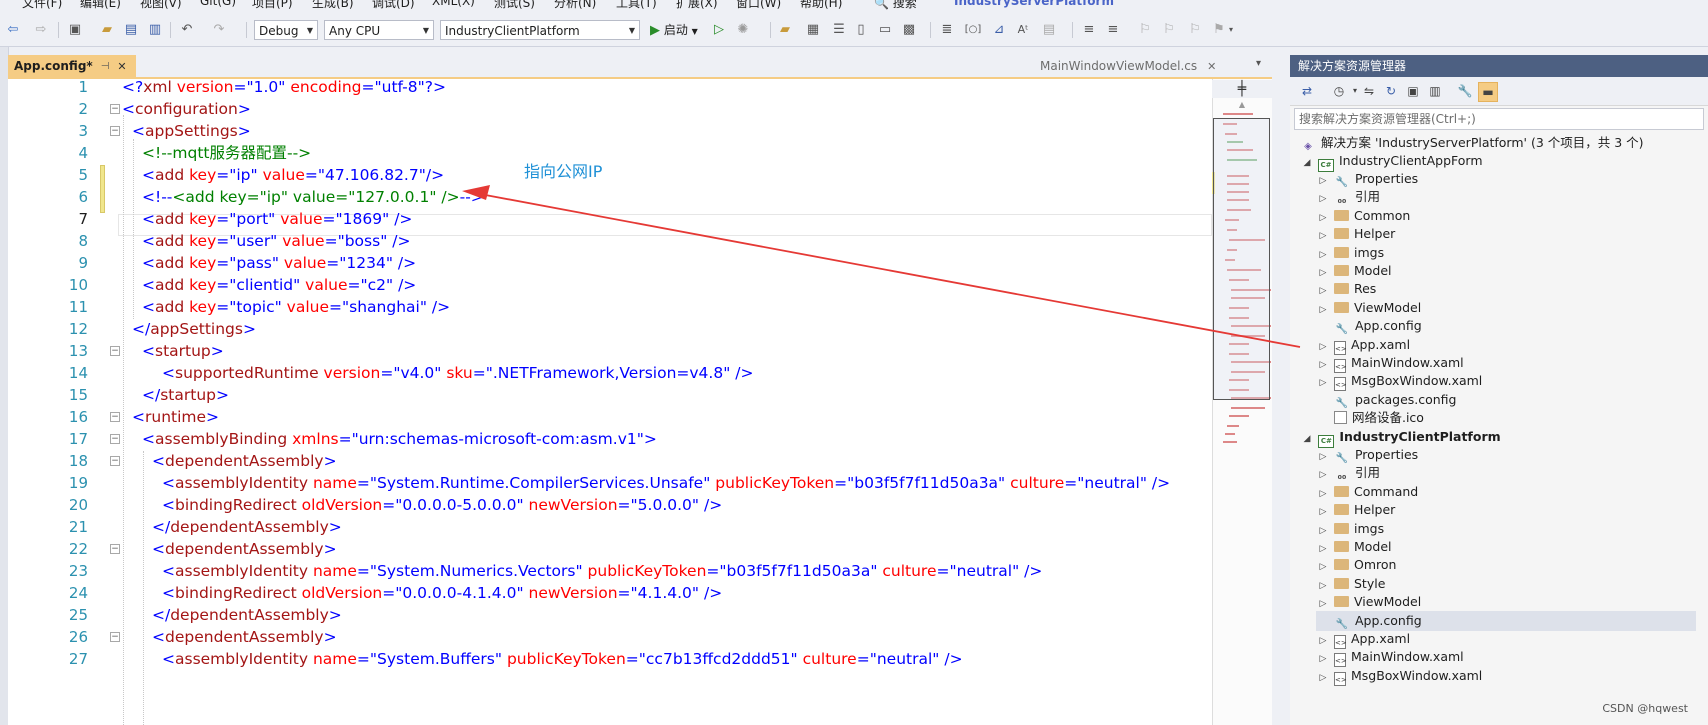  Describe the element at coordinates (1391, 91) in the screenshot. I see `refresh-icon: ↻` at that location.